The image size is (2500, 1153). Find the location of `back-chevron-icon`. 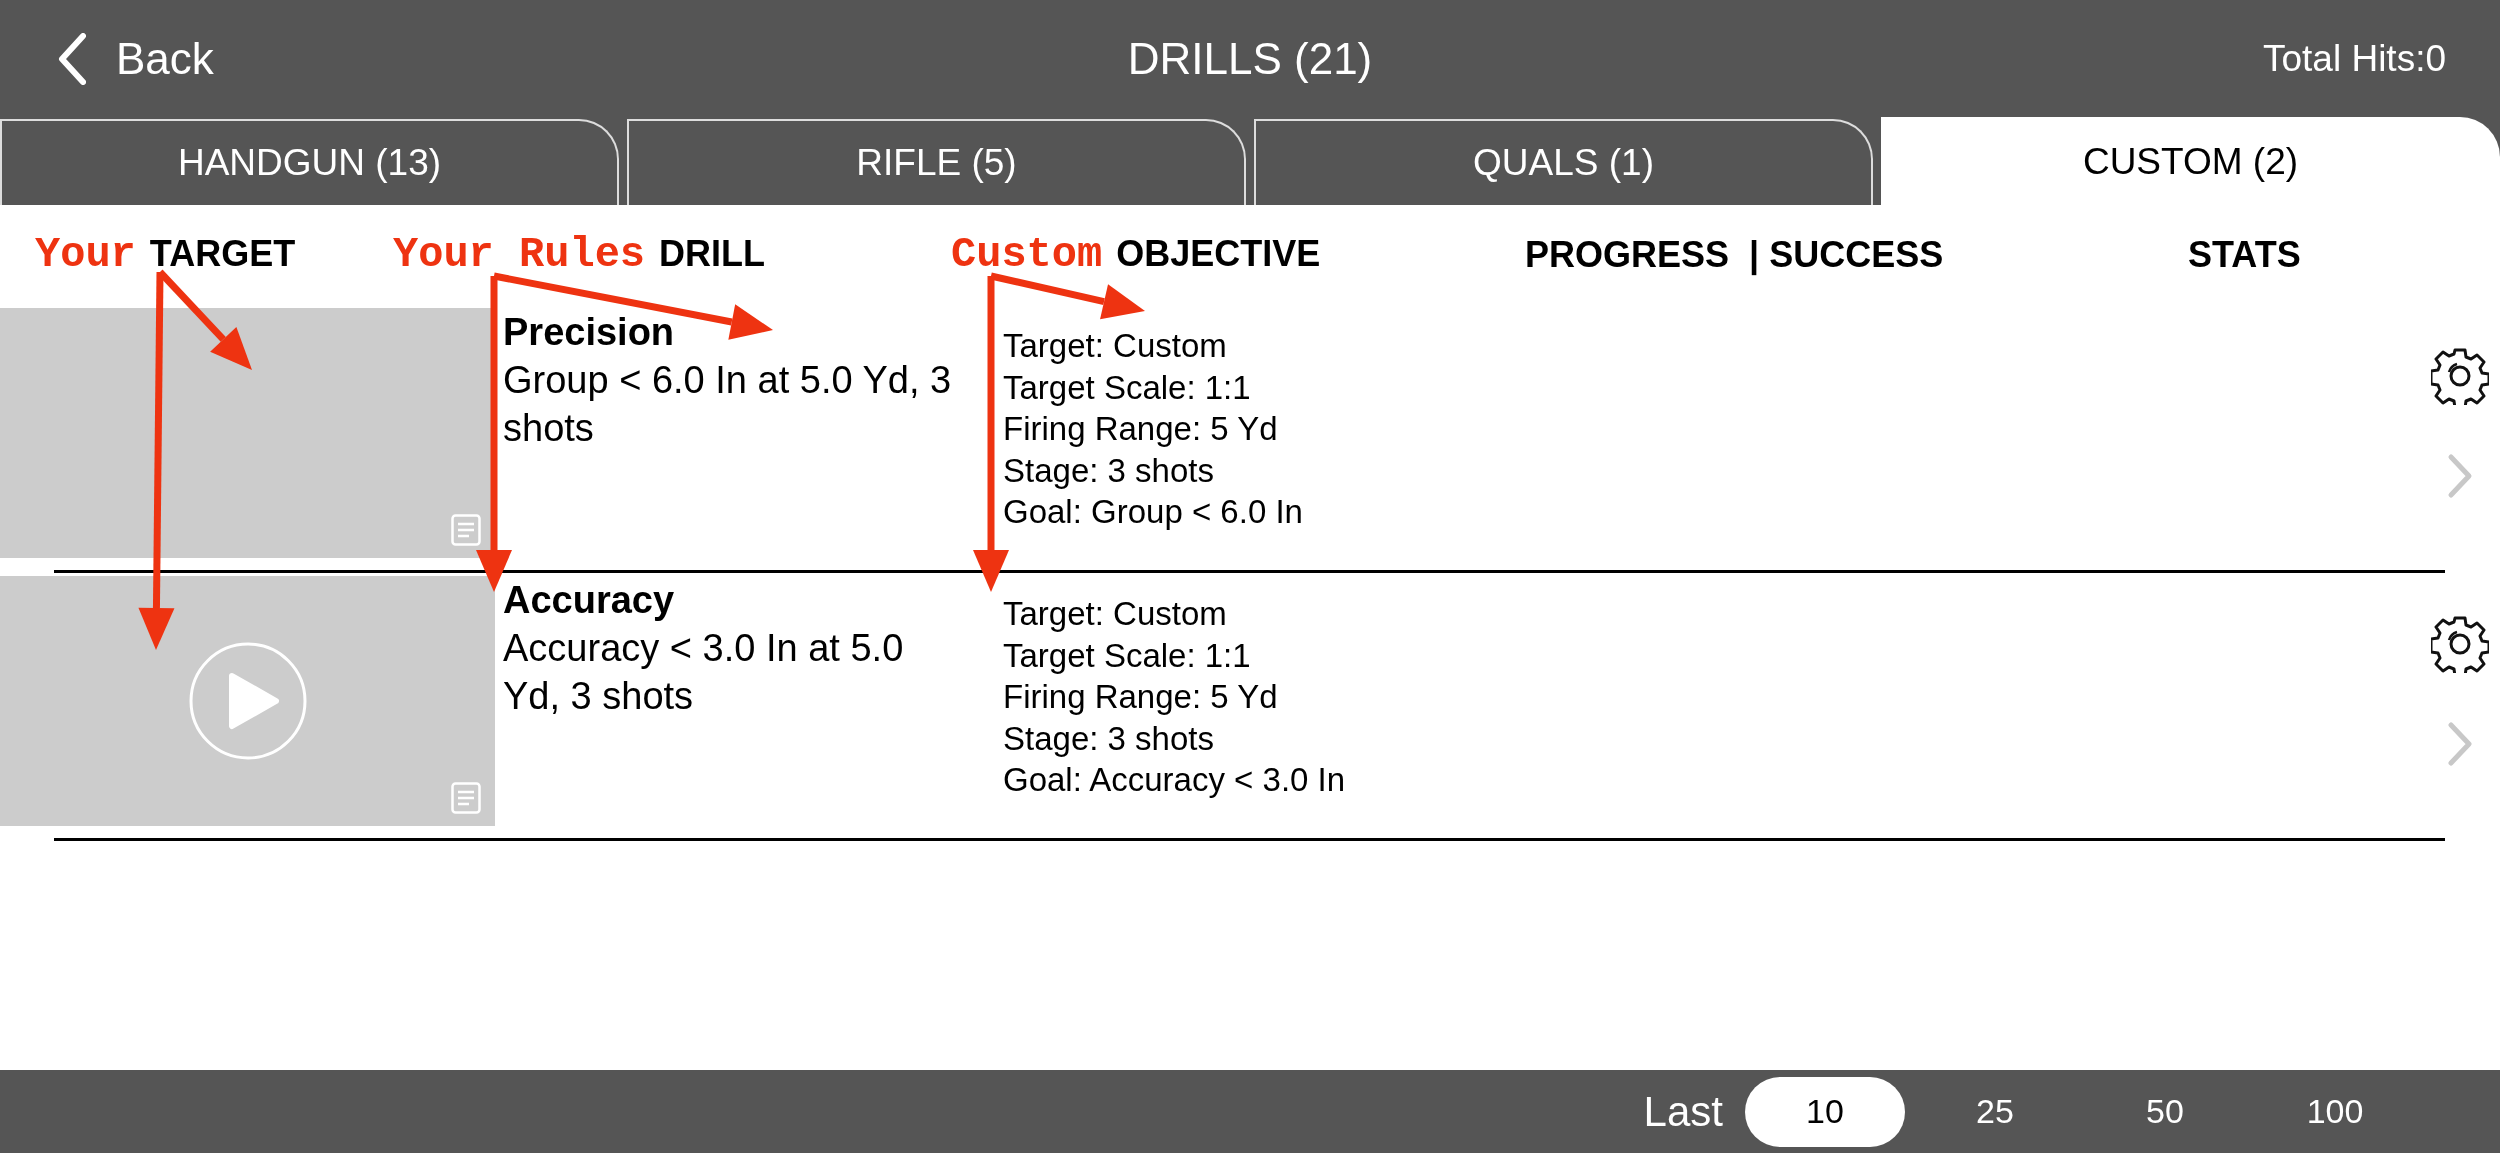

back-chevron-icon is located at coordinates (72, 58).